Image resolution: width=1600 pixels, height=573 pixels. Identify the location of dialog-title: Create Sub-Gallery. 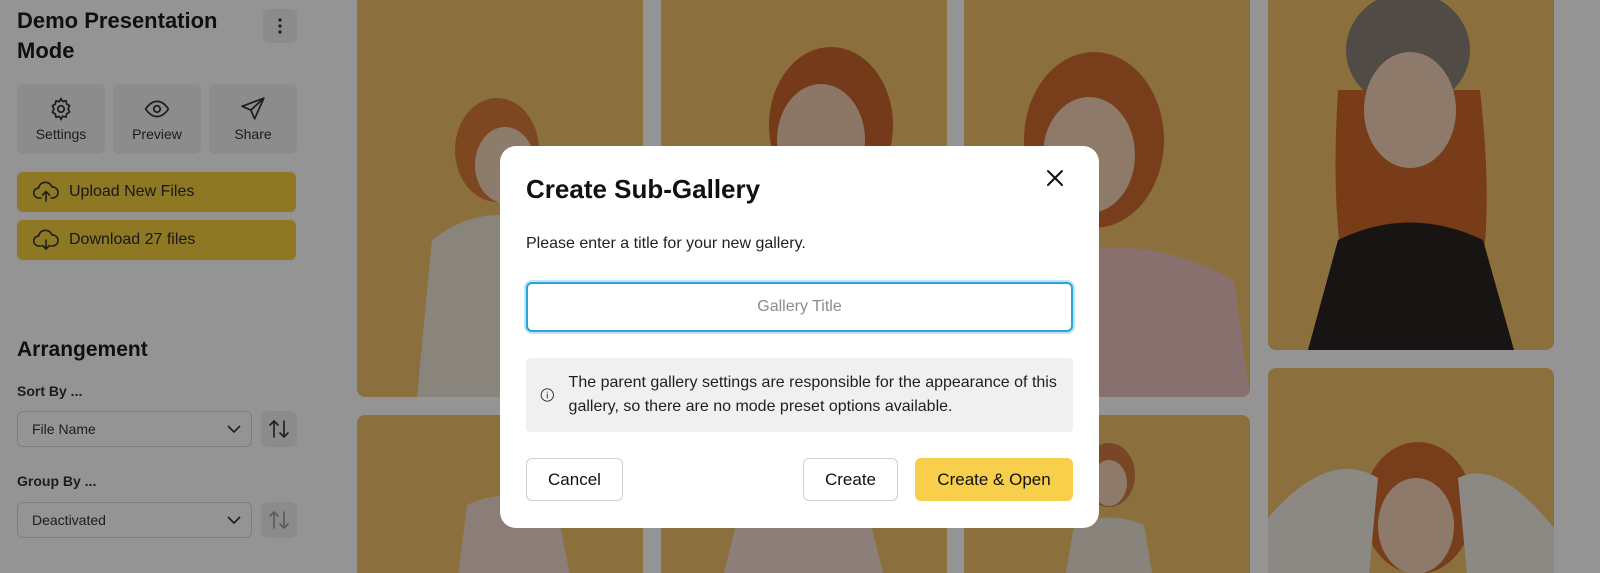
(643, 189).